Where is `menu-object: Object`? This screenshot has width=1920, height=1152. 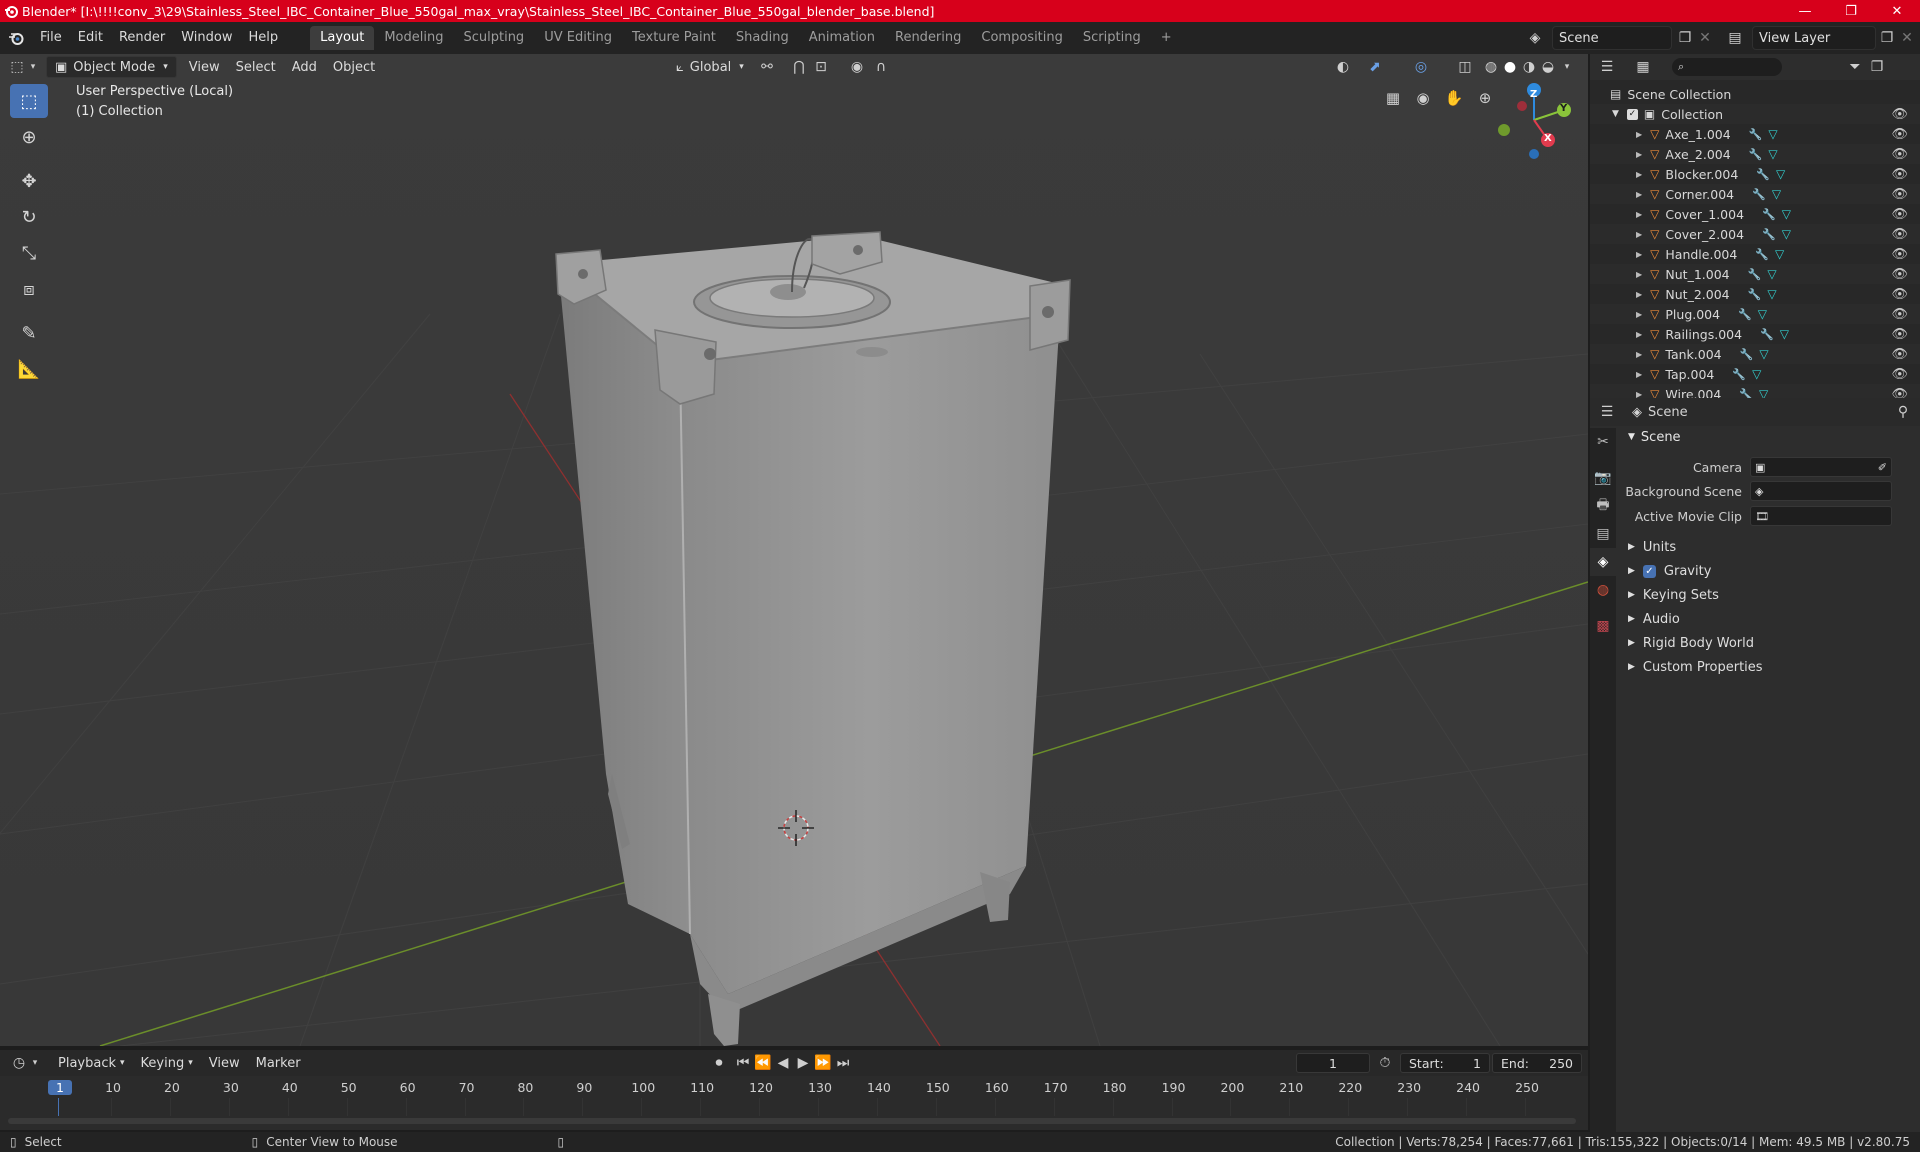 menu-object: Object is located at coordinates (354, 67).